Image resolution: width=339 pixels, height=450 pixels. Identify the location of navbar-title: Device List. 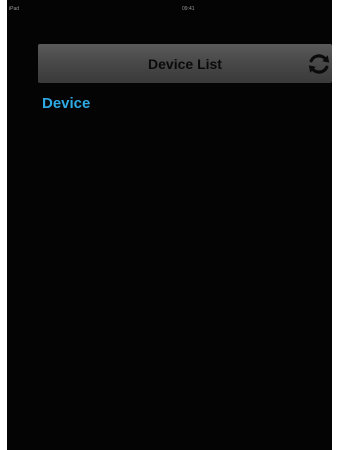
(185, 64).